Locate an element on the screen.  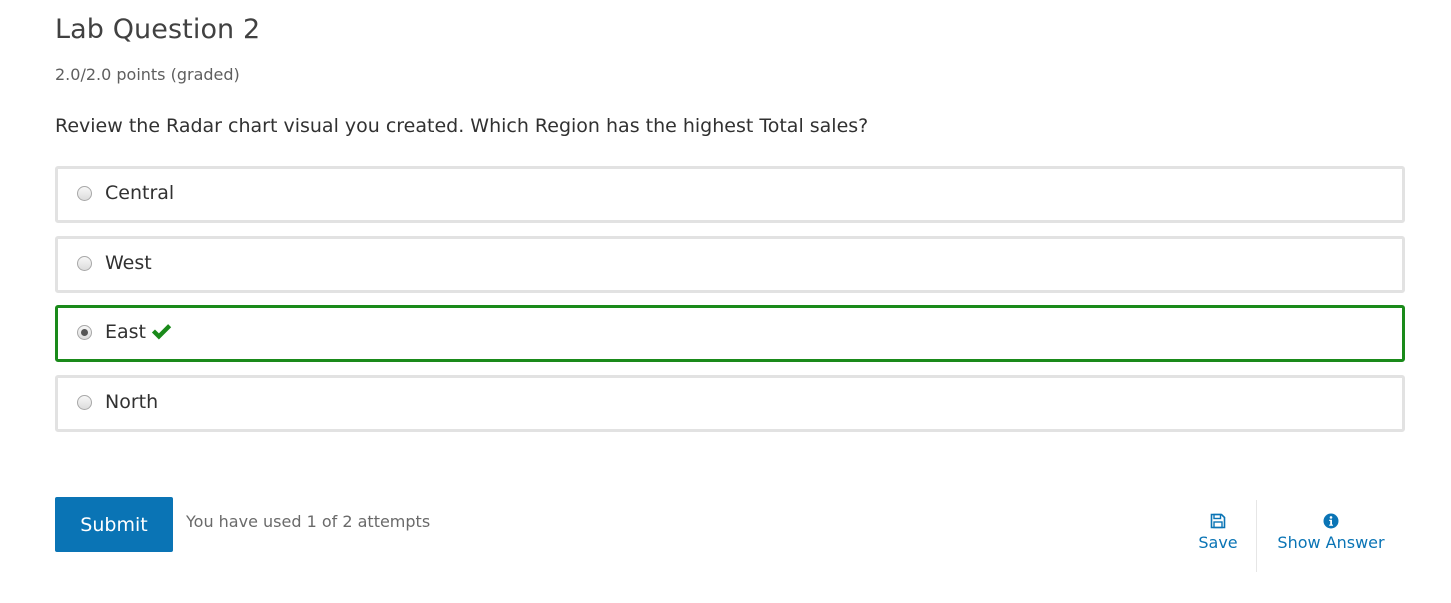
floppy-disk-icon is located at coordinates (1218, 521).